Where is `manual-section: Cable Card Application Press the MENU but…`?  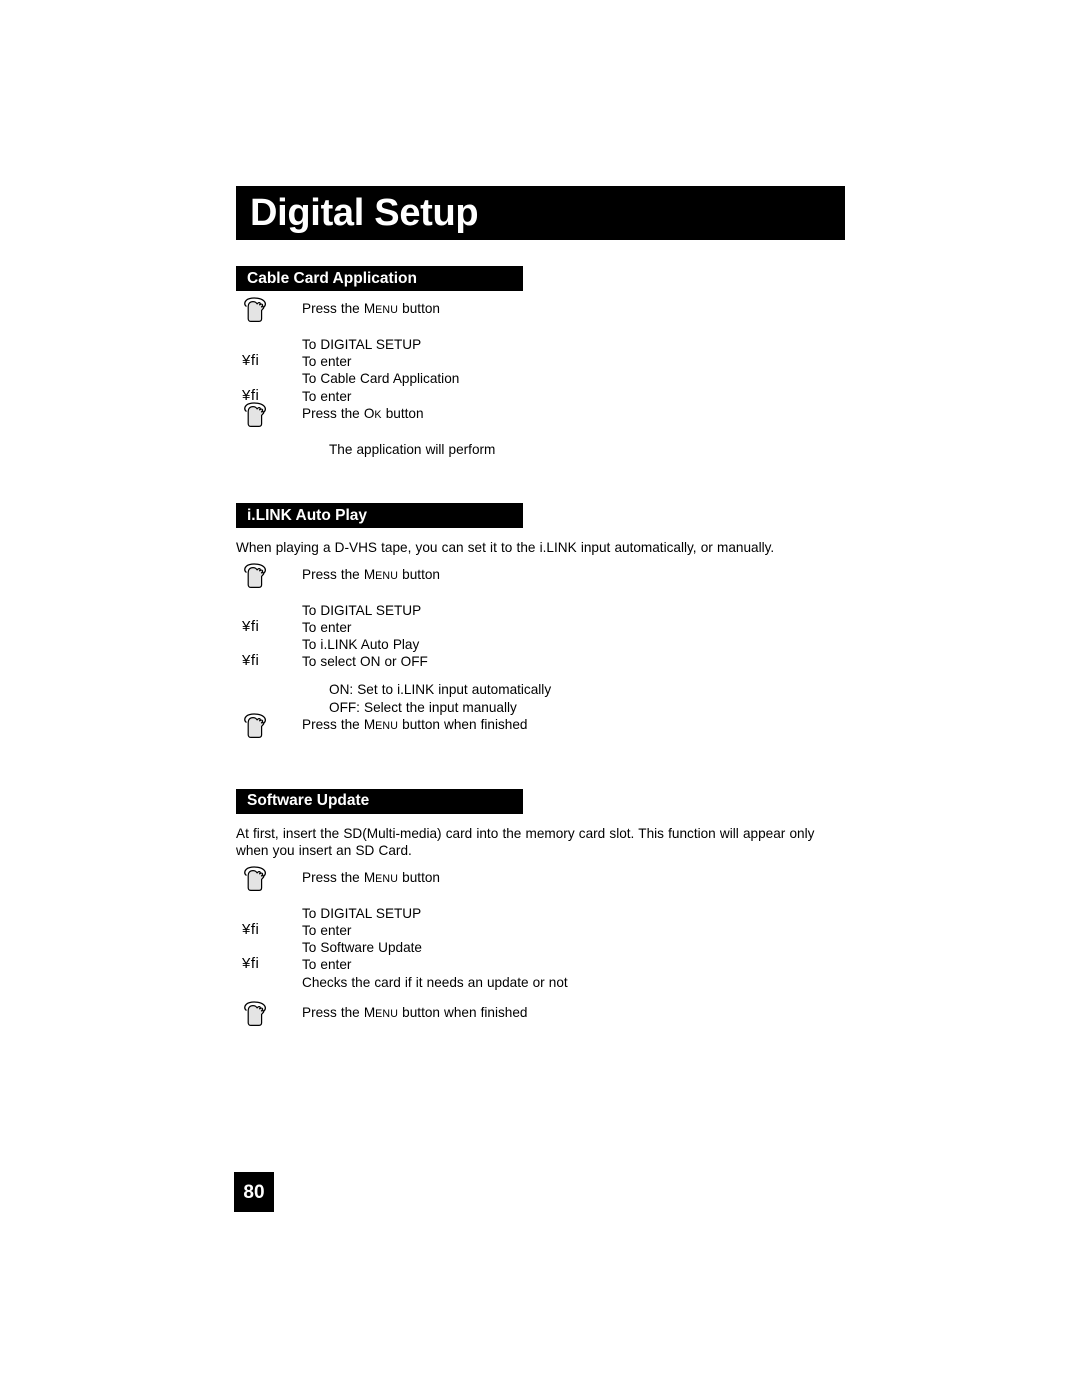 manual-section: Cable Card Application Press the MENU but… is located at coordinates (541, 362).